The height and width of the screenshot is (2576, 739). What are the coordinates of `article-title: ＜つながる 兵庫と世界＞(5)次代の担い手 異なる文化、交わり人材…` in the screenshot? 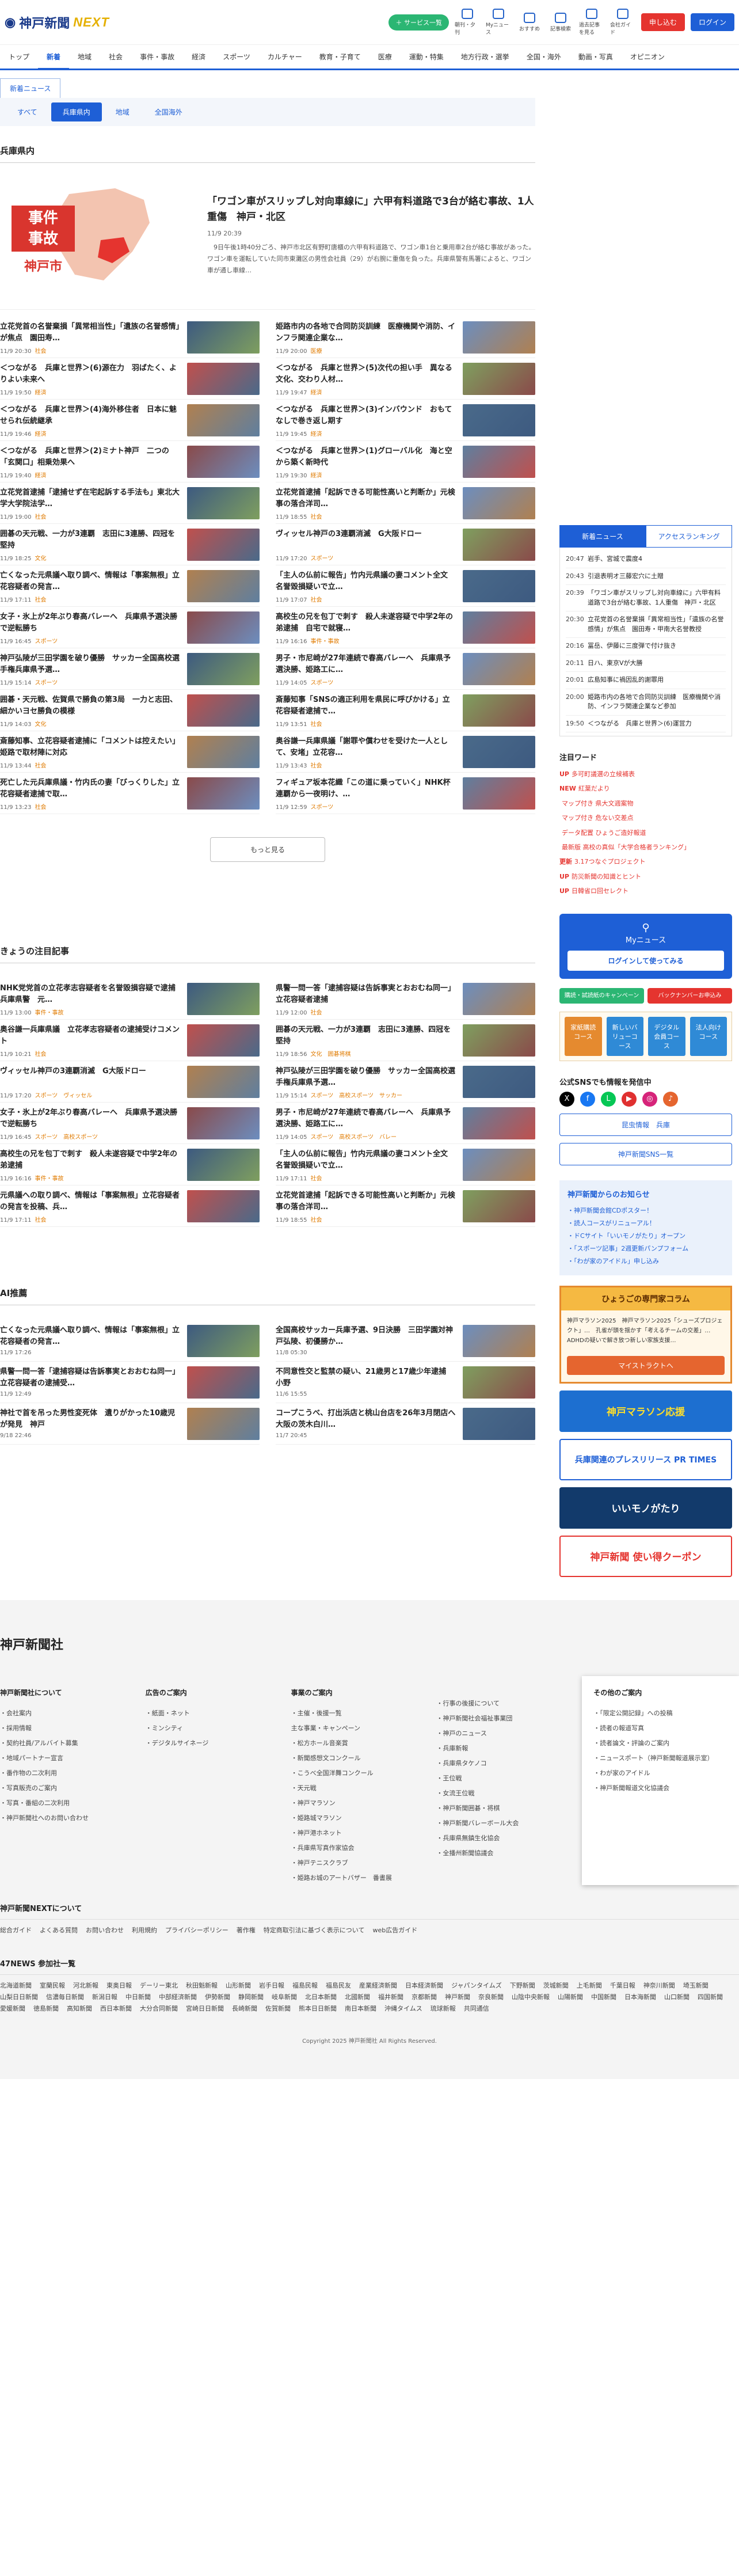 It's located at (366, 374).